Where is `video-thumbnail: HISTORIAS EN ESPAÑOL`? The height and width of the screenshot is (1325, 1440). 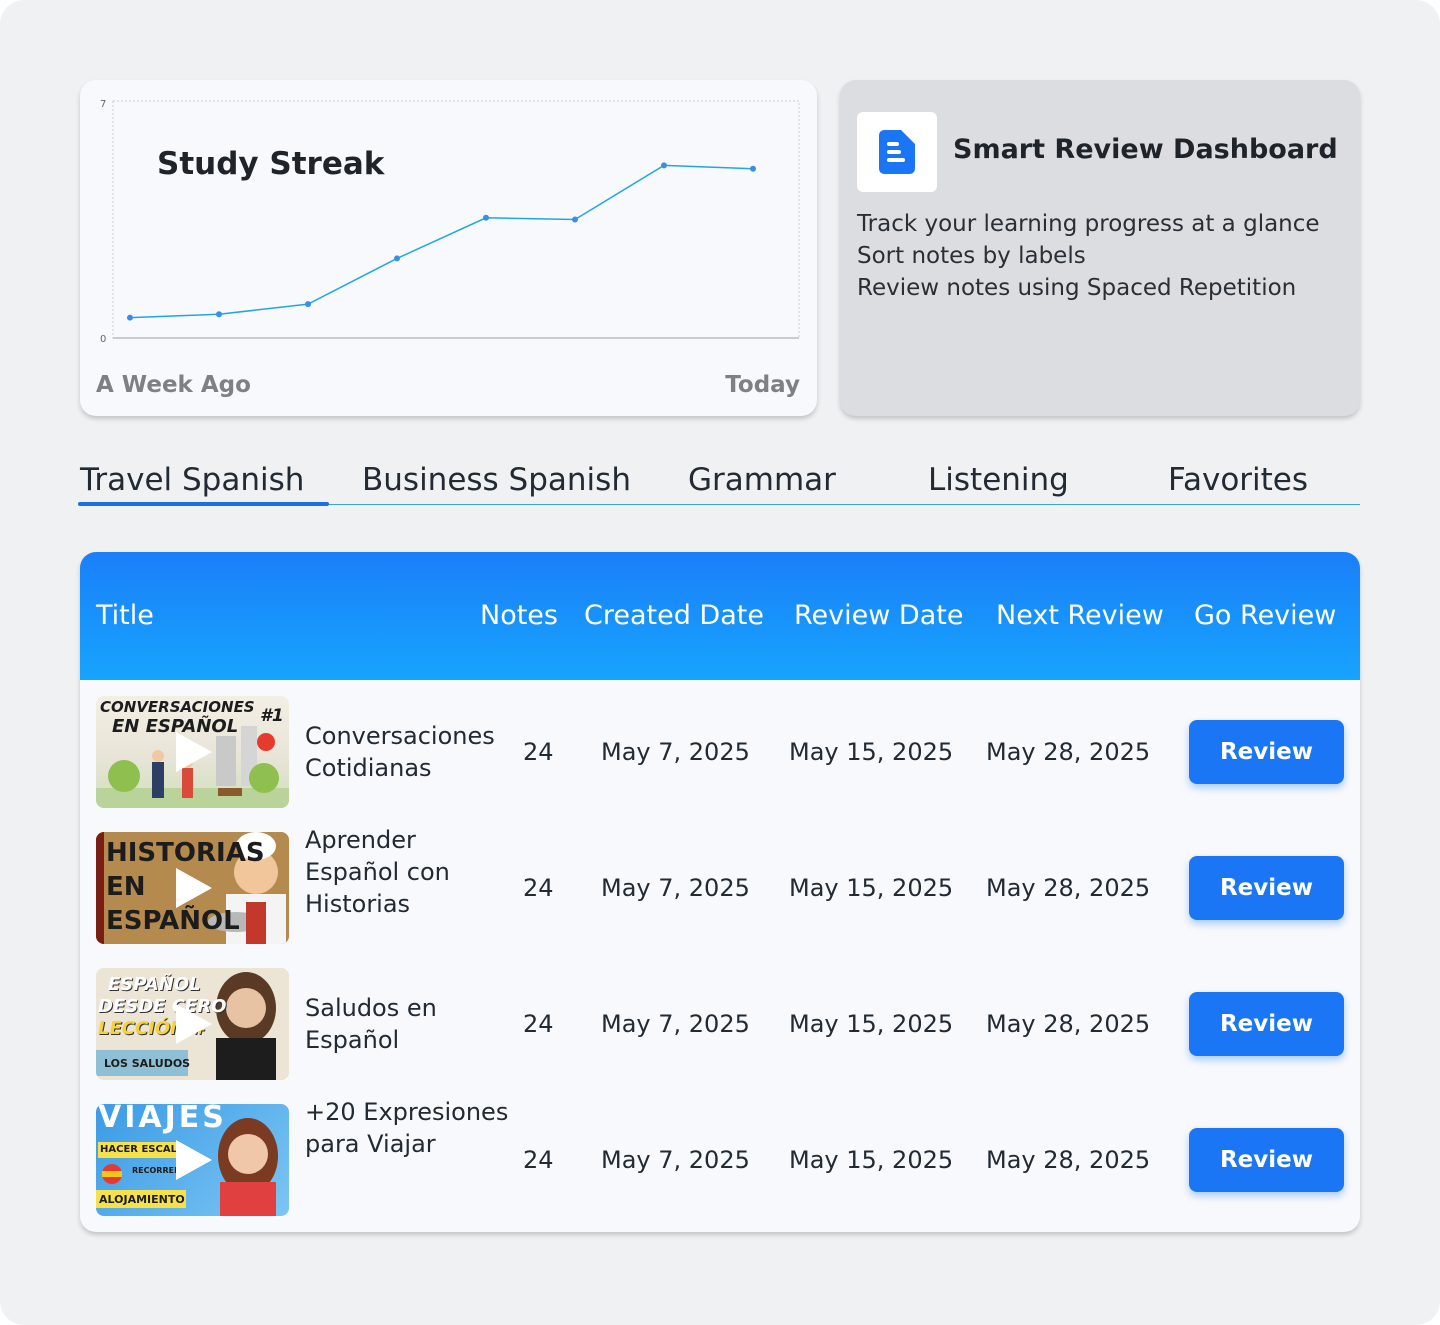 video-thumbnail: HISTORIAS EN ESPAÑOL is located at coordinates (192, 888).